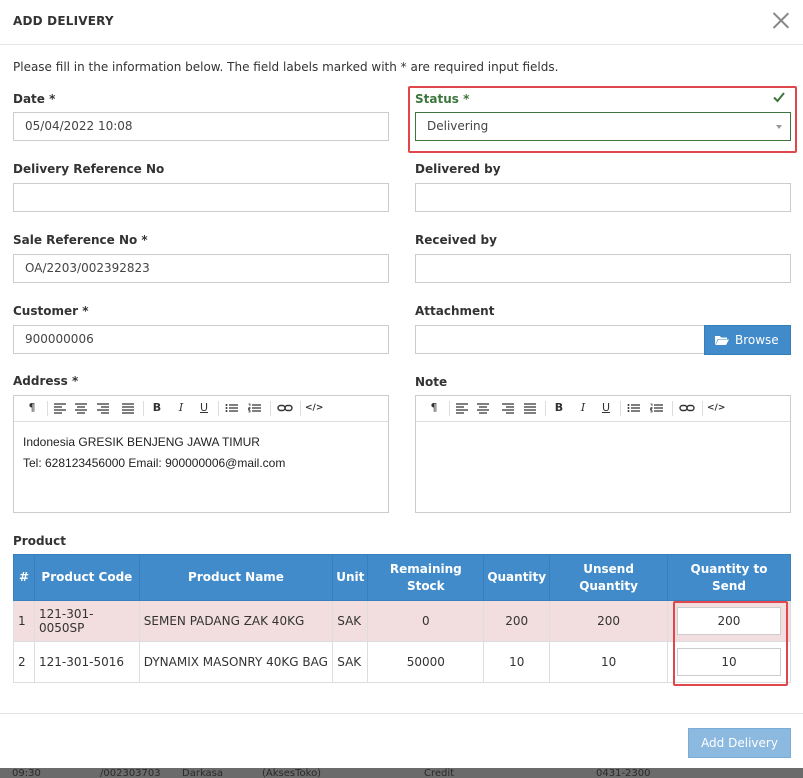 This screenshot has width=803, height=778. What do you see at coordinates (442, 99) in the screenshot?
I see `status-label: Status *` at bounding box center [442, 99].